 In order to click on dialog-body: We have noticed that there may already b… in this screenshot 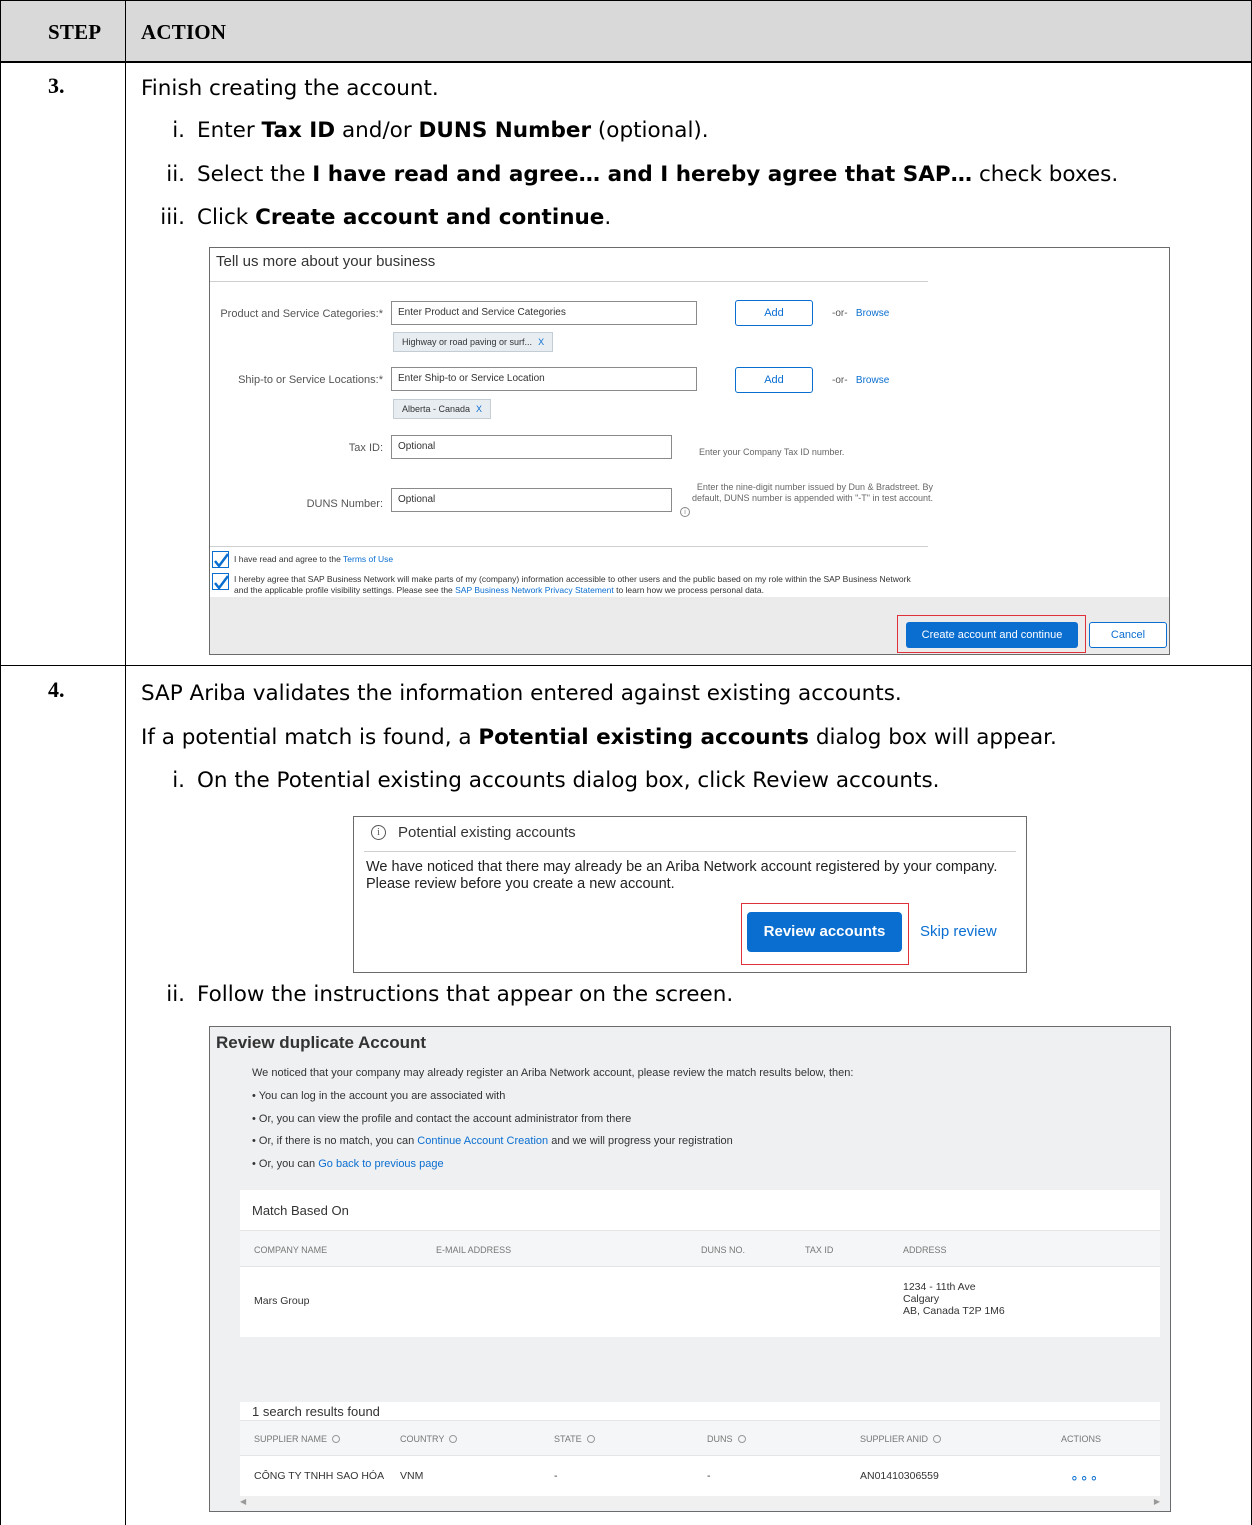, I will do `click(682, 875)`.